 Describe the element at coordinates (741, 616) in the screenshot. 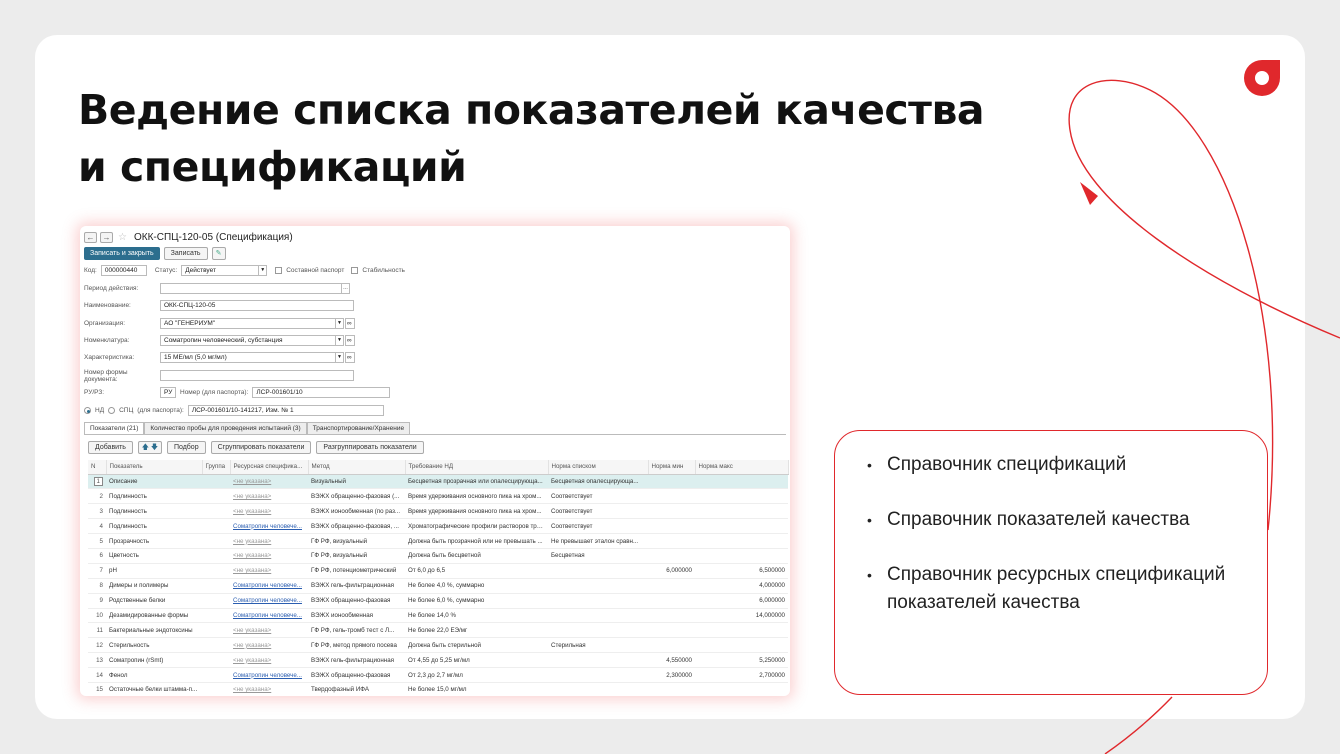

I see `row-norm-max: 14,000000` at that location.